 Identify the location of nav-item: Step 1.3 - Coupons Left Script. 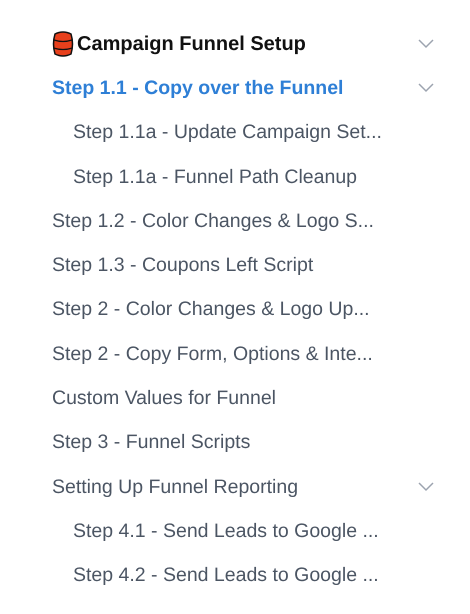
(183, 266).